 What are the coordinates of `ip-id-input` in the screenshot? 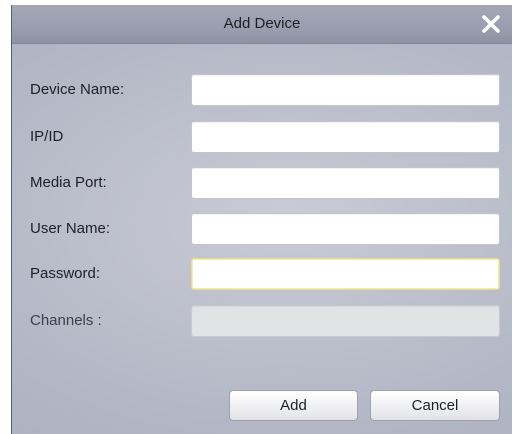 It's located at (345, 137).